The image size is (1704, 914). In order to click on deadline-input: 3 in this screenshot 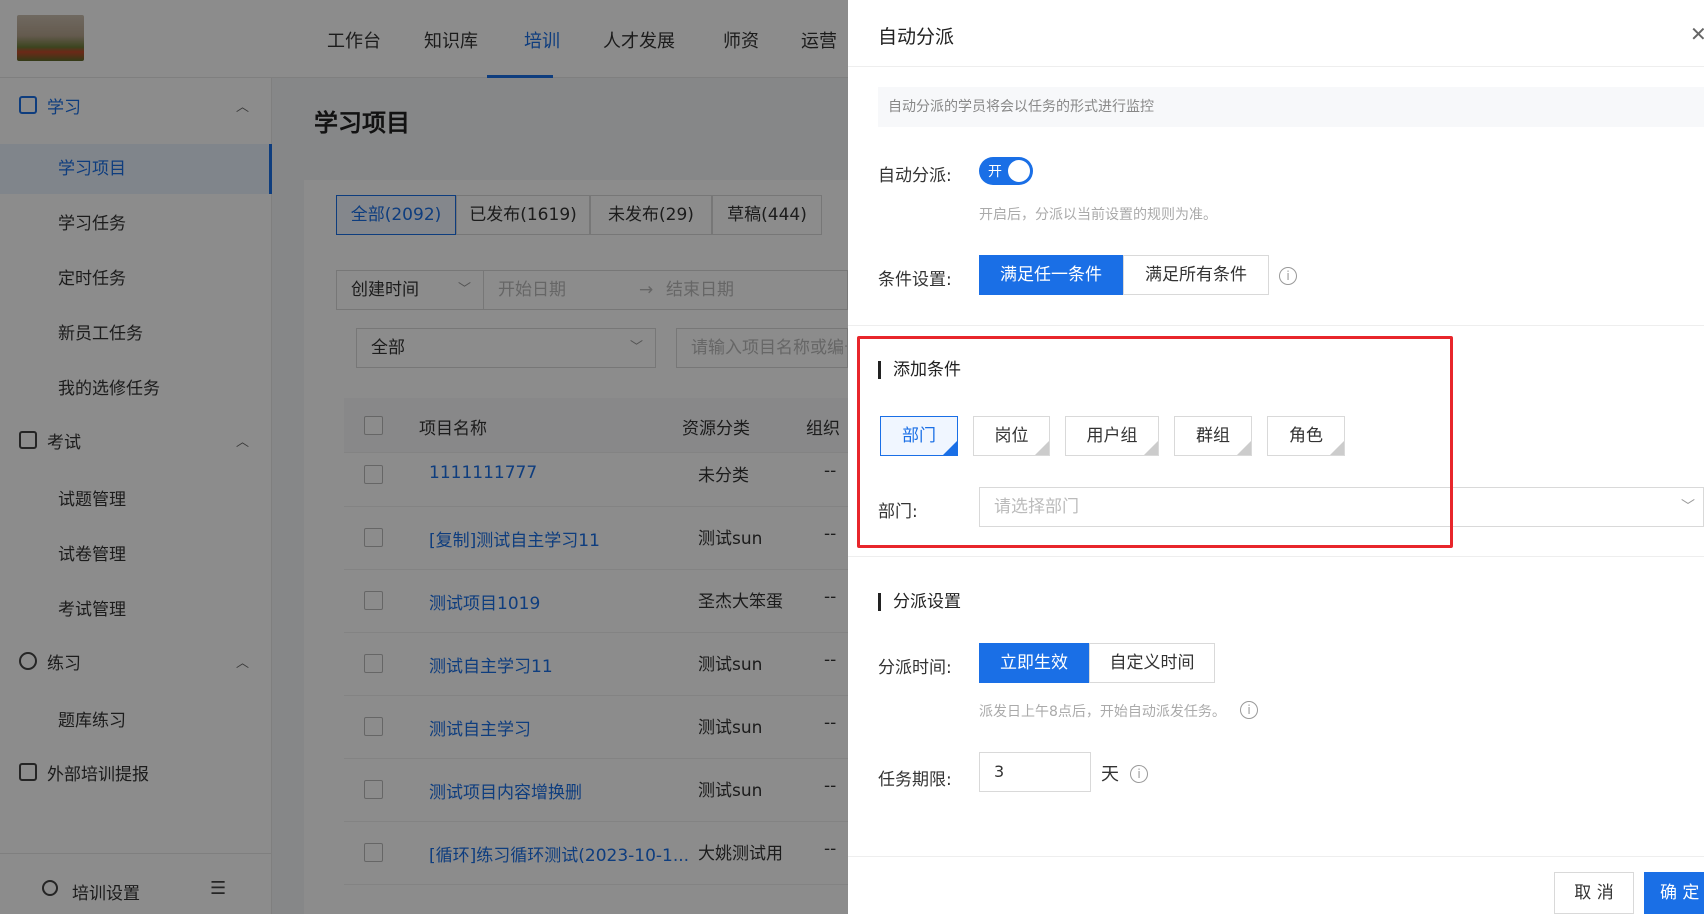, I will do `click(1035, 772)`.